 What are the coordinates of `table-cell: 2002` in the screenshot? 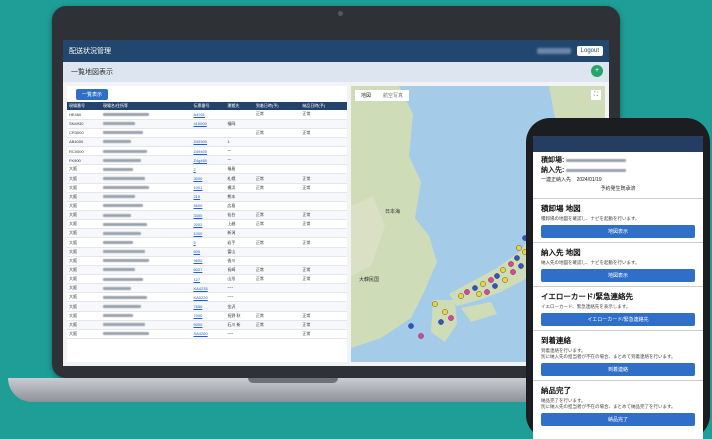 It's located at (208, 224).